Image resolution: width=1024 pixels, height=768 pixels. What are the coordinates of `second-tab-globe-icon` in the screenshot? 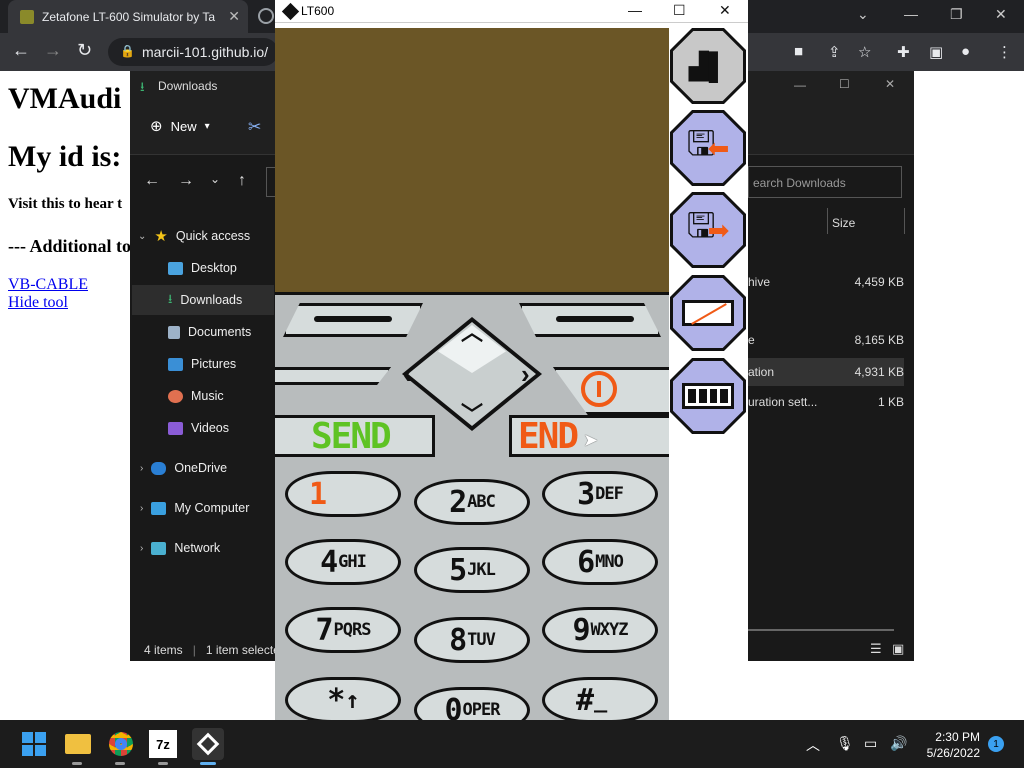 It's located at (266, 16).